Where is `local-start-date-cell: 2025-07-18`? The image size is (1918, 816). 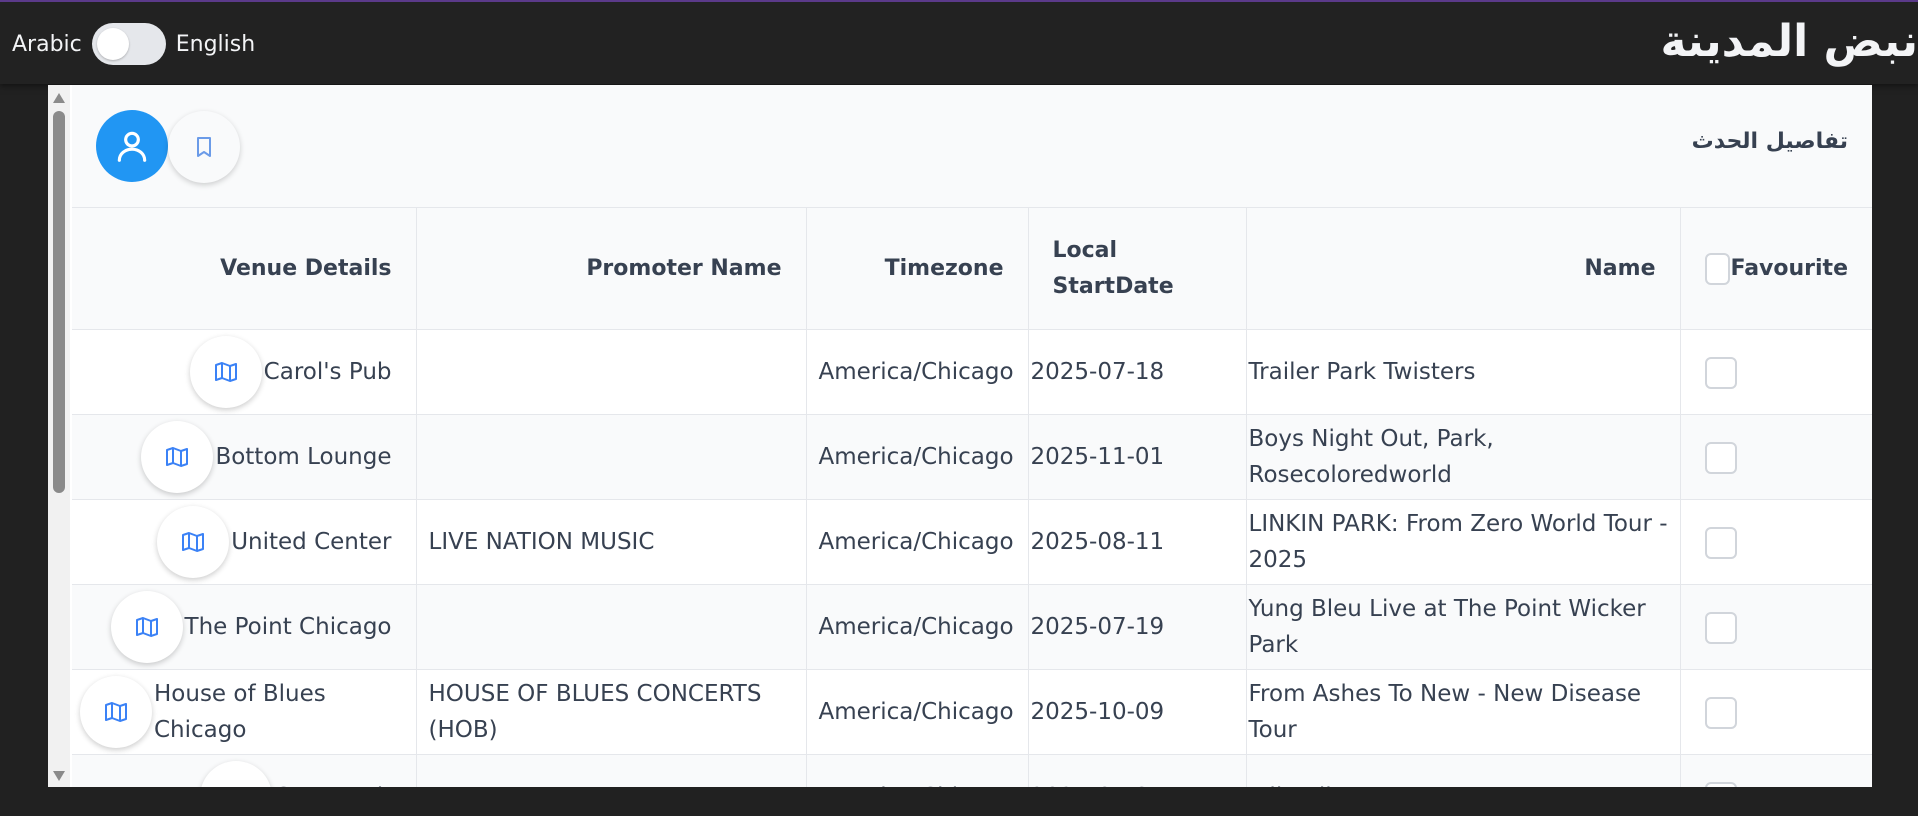 local-start-date-cell: 2025-07-18 is located at coordinates (1136, 372).